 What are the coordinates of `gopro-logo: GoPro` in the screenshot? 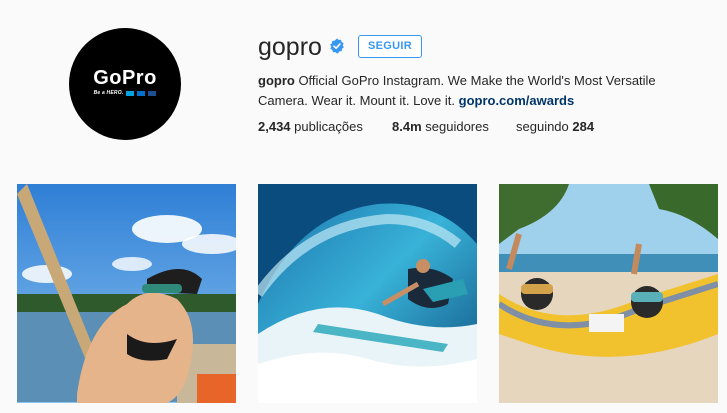 It's located at (125, 78).